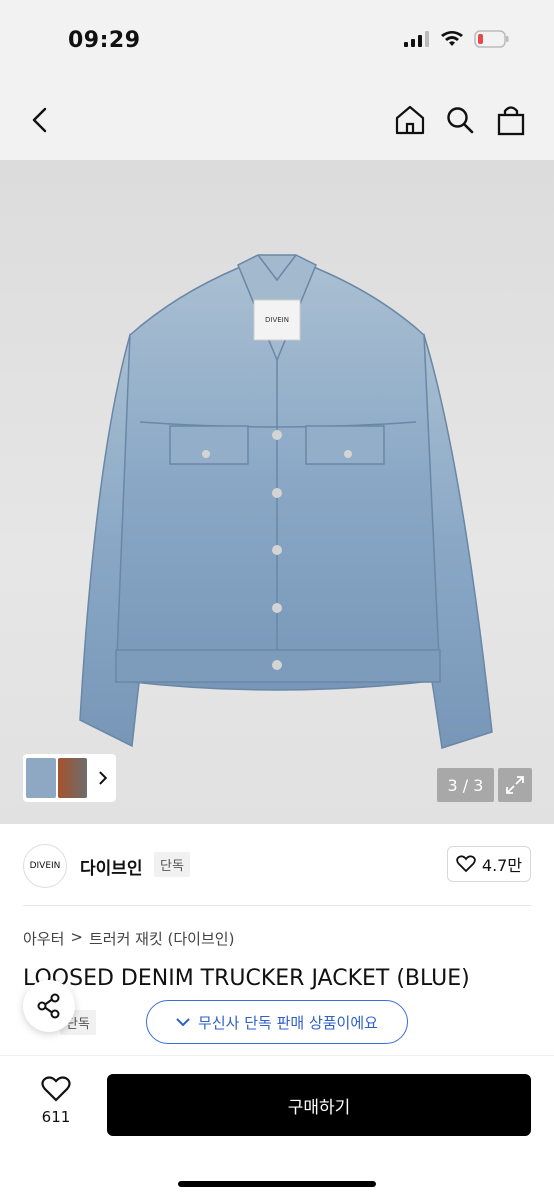  I want to click on thumbnail-models, so click(72, 778).